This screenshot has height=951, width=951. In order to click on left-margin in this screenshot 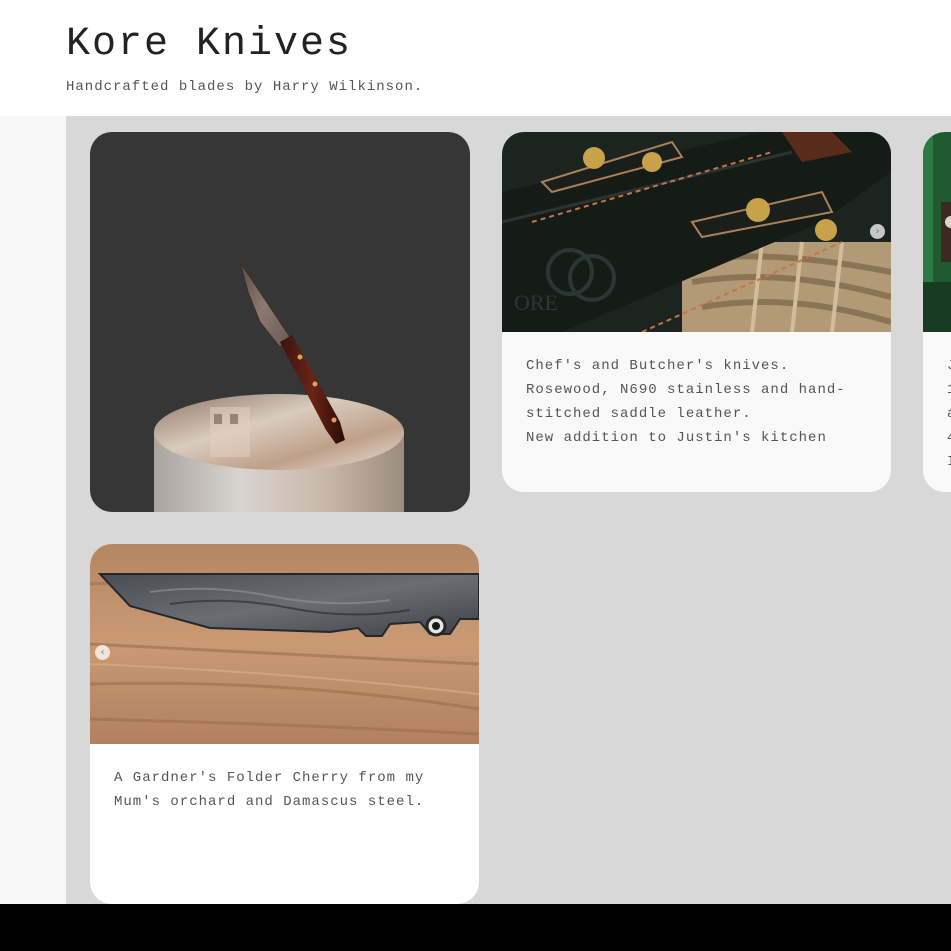, I will do `click(33, 510)`.